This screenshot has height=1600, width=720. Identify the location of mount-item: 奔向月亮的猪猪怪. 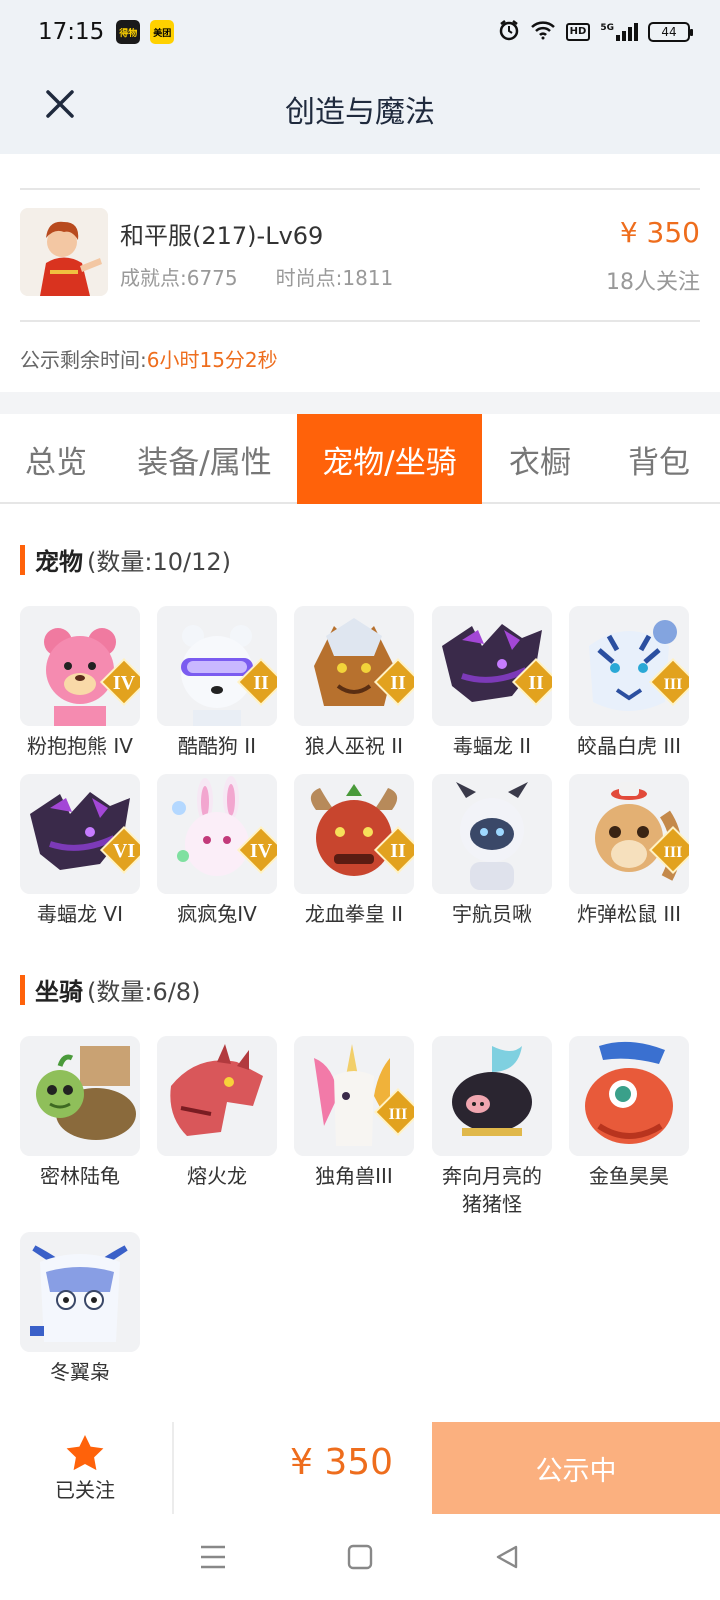
(492, 1127).